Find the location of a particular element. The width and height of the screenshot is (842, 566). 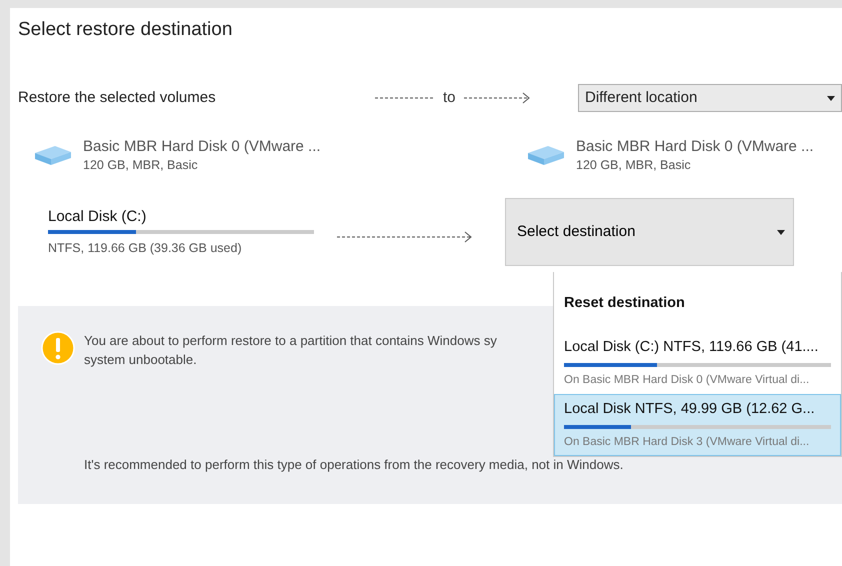

target-disk-details: 120 GB, MBR, Basic is located at coordinates (634, 165).